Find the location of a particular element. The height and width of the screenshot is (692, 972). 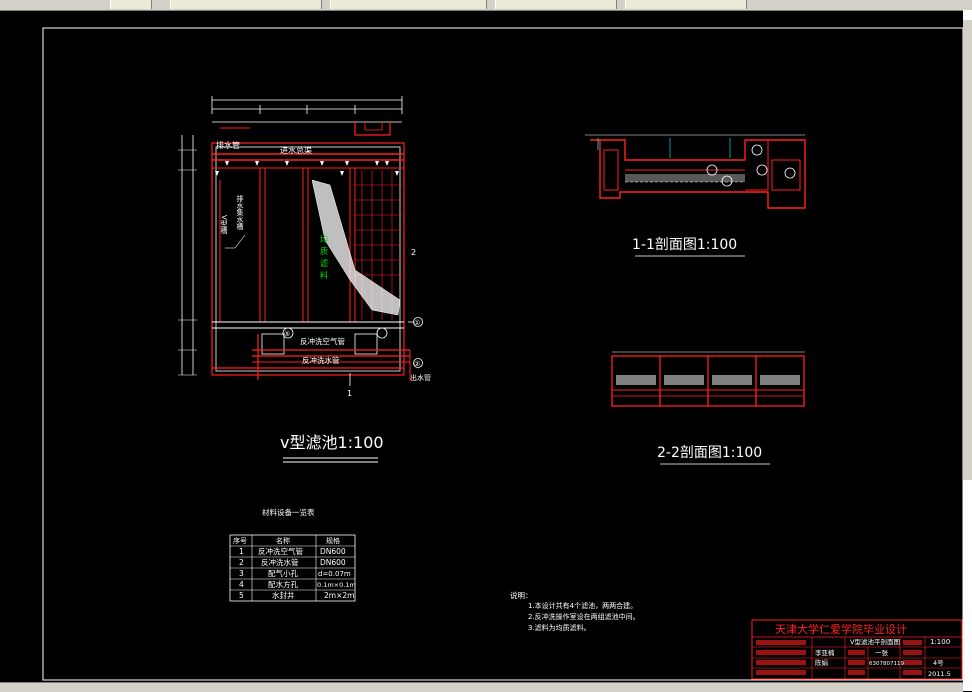

notes-heading: 说明： is located at coordinates (521, 595).